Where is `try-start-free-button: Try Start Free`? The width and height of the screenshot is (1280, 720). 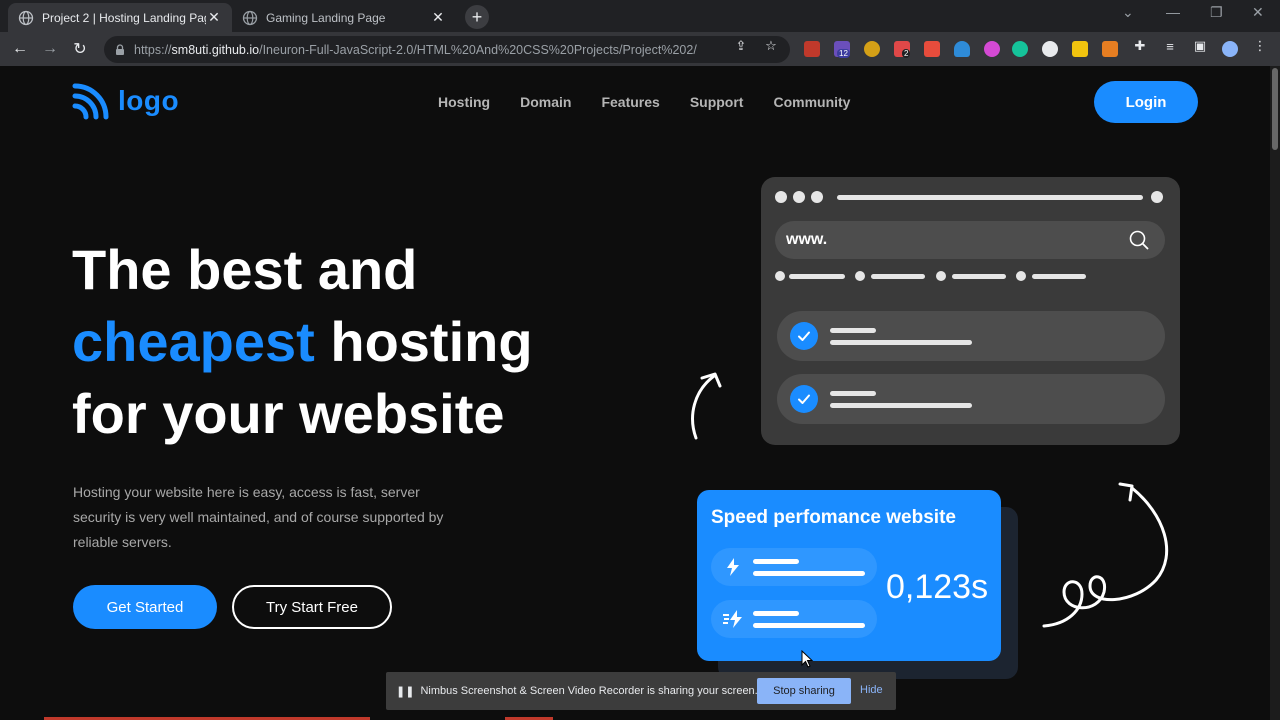 try-start-free-button: Try Start Free is located at coordinates (312, 607).